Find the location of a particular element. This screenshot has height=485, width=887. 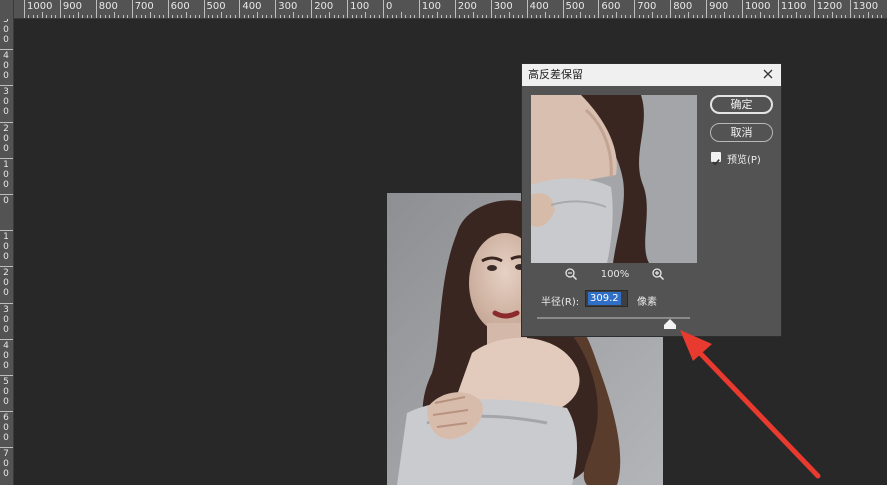

zoom-in-icon is located at coordinates (658, 274).